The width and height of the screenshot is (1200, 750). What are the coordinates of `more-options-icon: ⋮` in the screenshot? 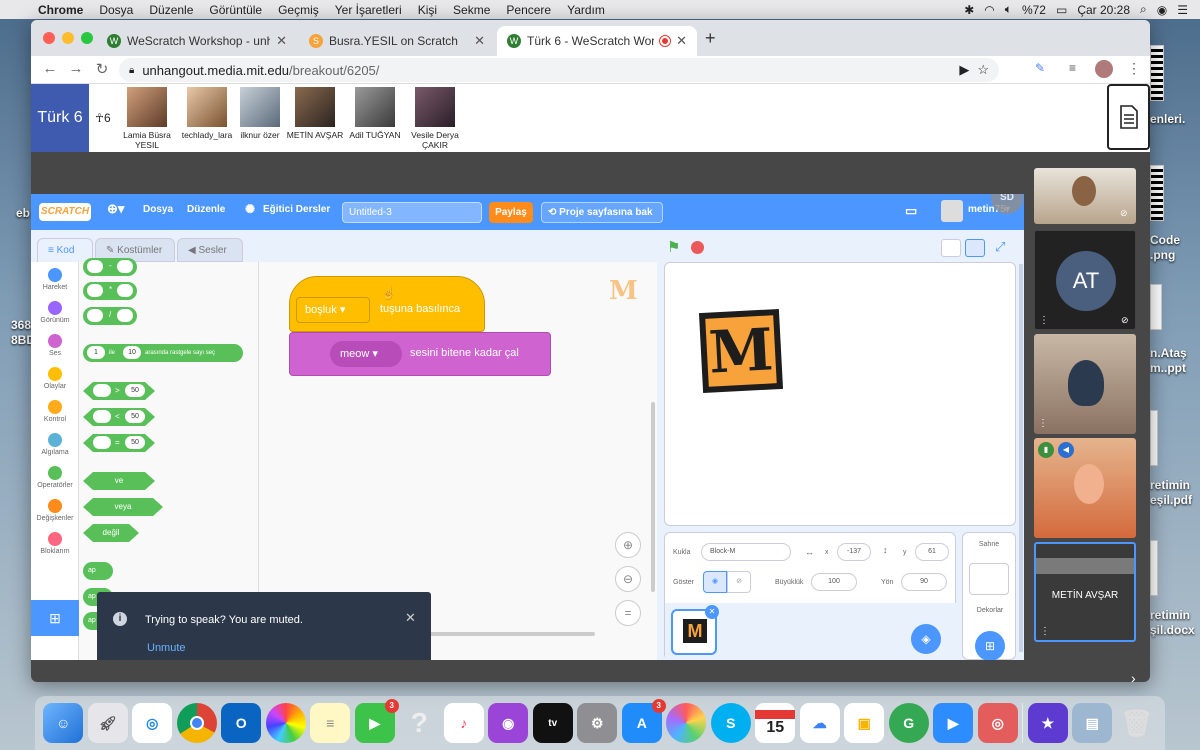 It's located at (1044, 320).